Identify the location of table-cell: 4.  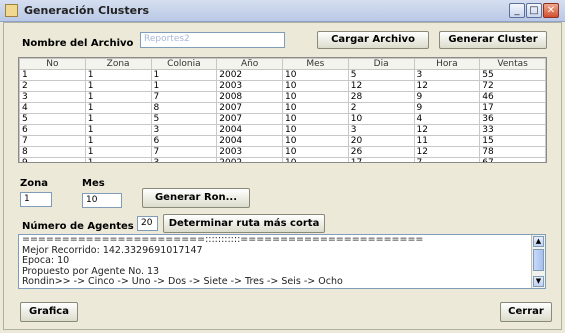
(52, 108).